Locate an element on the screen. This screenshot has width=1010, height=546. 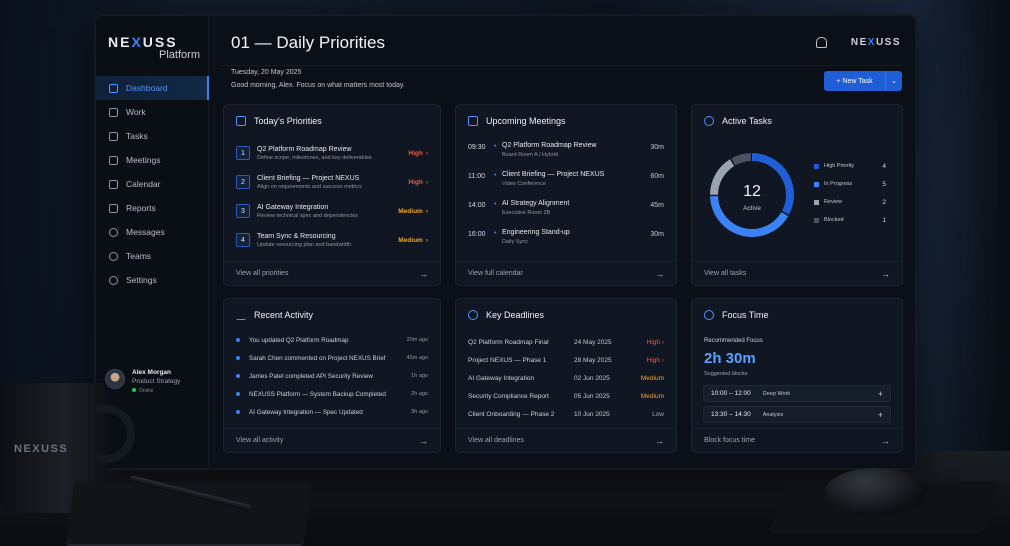
mug-logo: NEXUSS is located at coordinates (41, 449).